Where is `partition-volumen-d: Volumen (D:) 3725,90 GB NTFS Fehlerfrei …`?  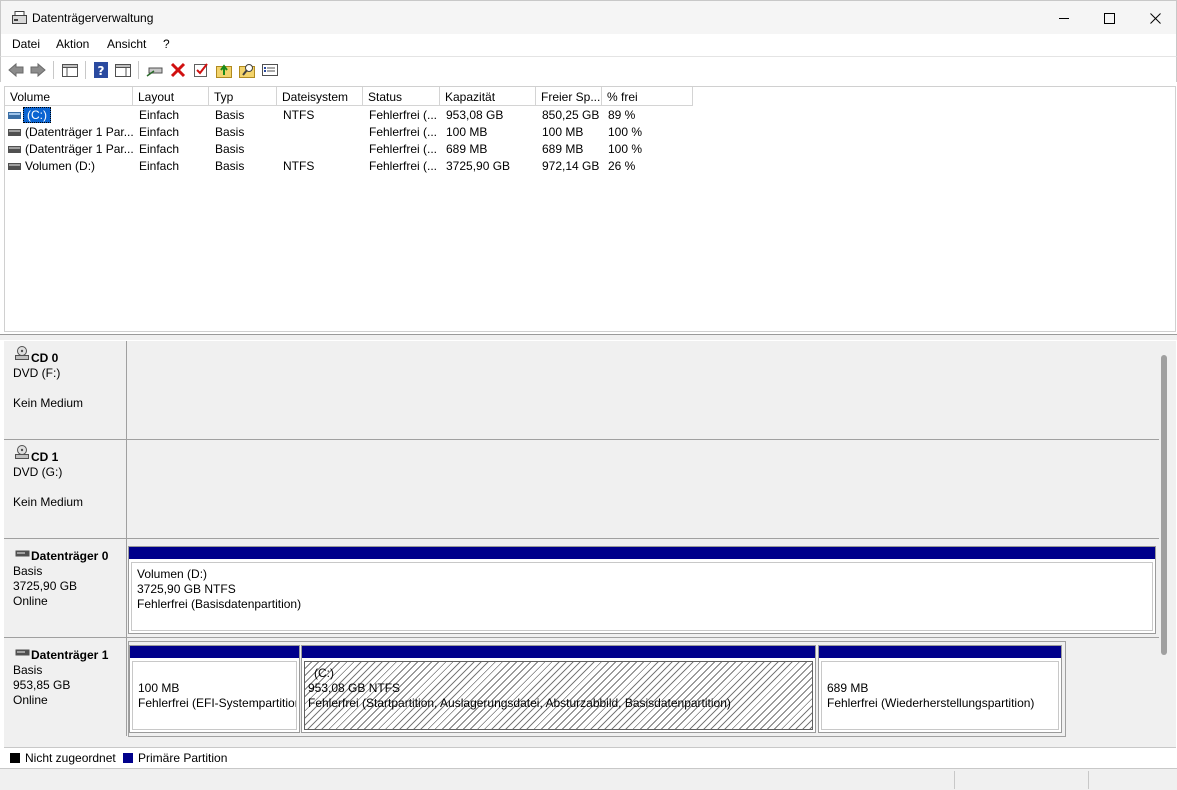 partition-volumen-d: Volumen (D:) 3725,90 GB NTFS Fehlerfrei … is located at coordinates (642, 590).